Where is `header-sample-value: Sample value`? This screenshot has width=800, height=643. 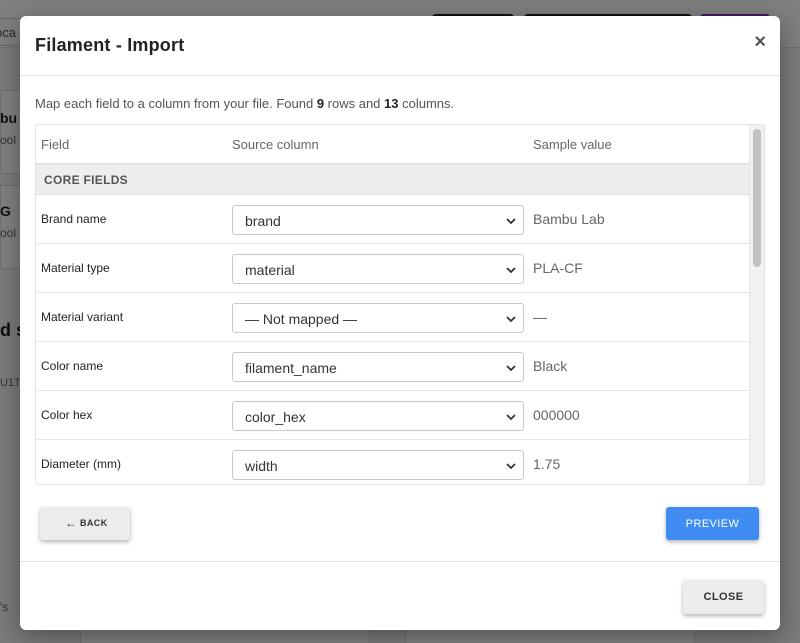
header-sample-value: Sample value is located at coordinates (572, 144).